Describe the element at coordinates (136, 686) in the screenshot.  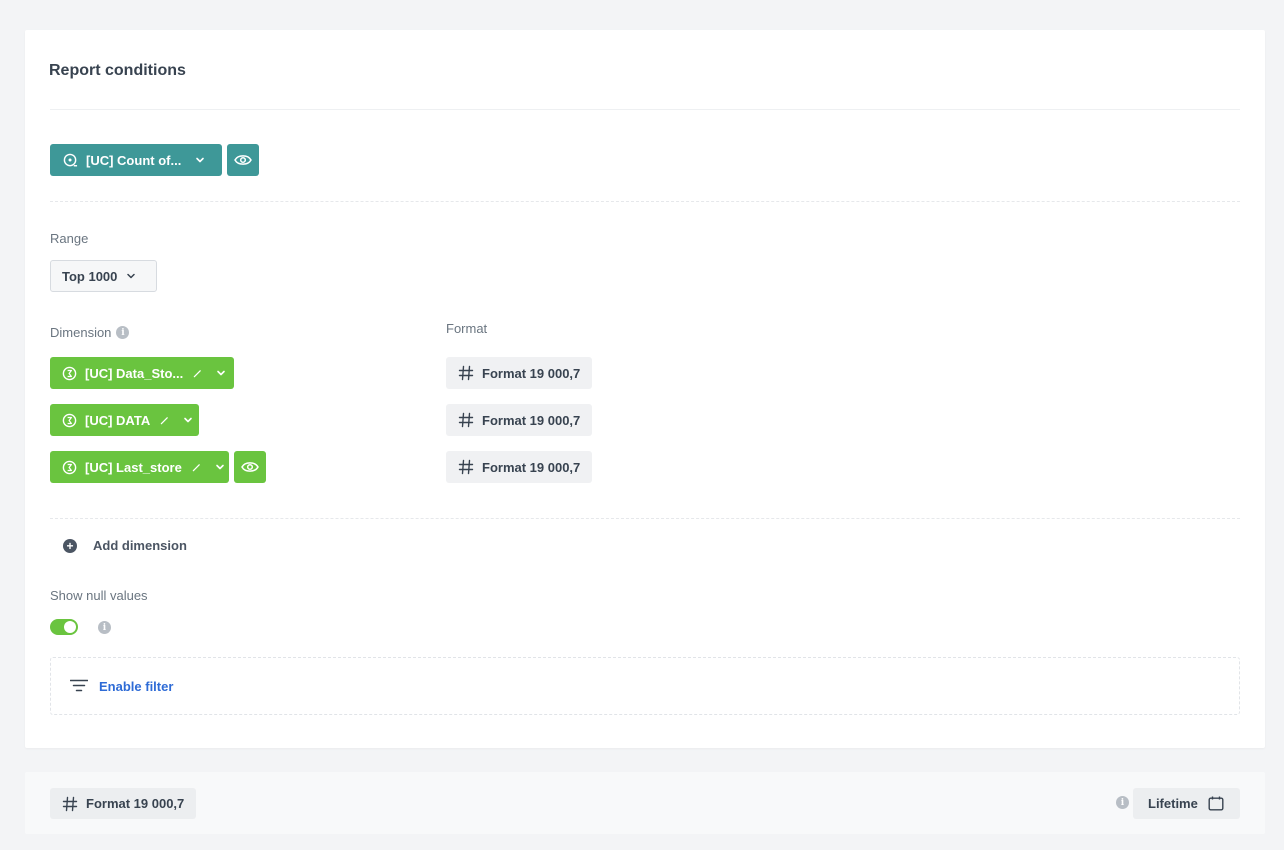
I see `enable-filter-link: Enable filter` at that location.